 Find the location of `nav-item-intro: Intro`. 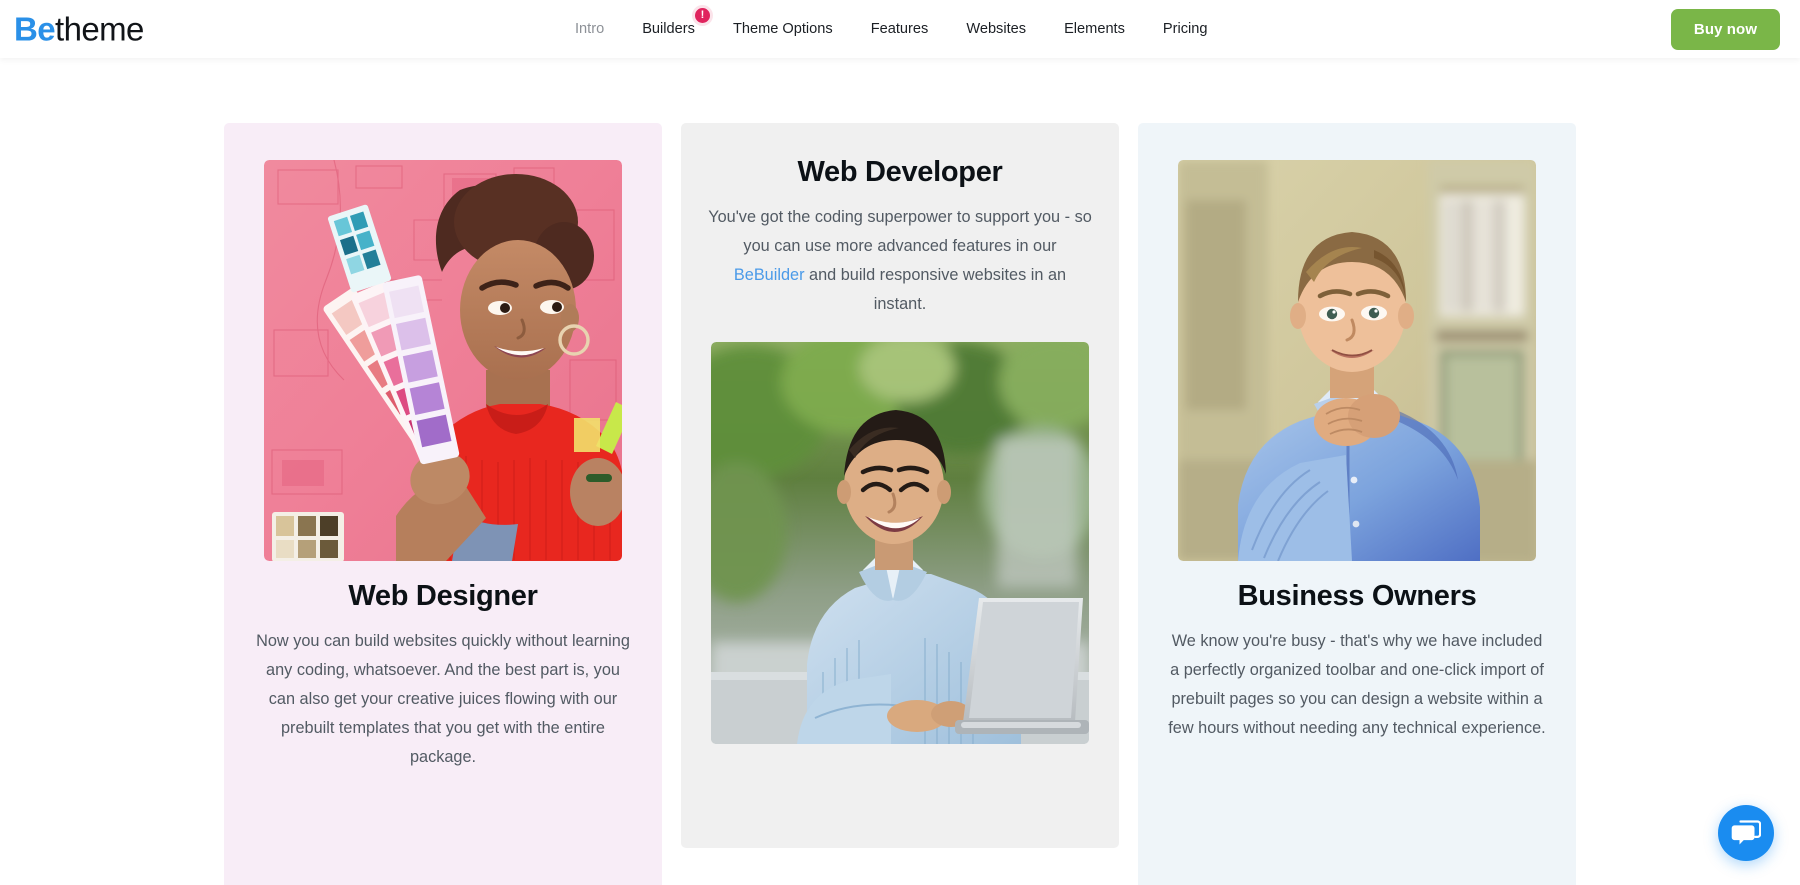

nav-item-intro: Intro is located at coordinates (589, 29).